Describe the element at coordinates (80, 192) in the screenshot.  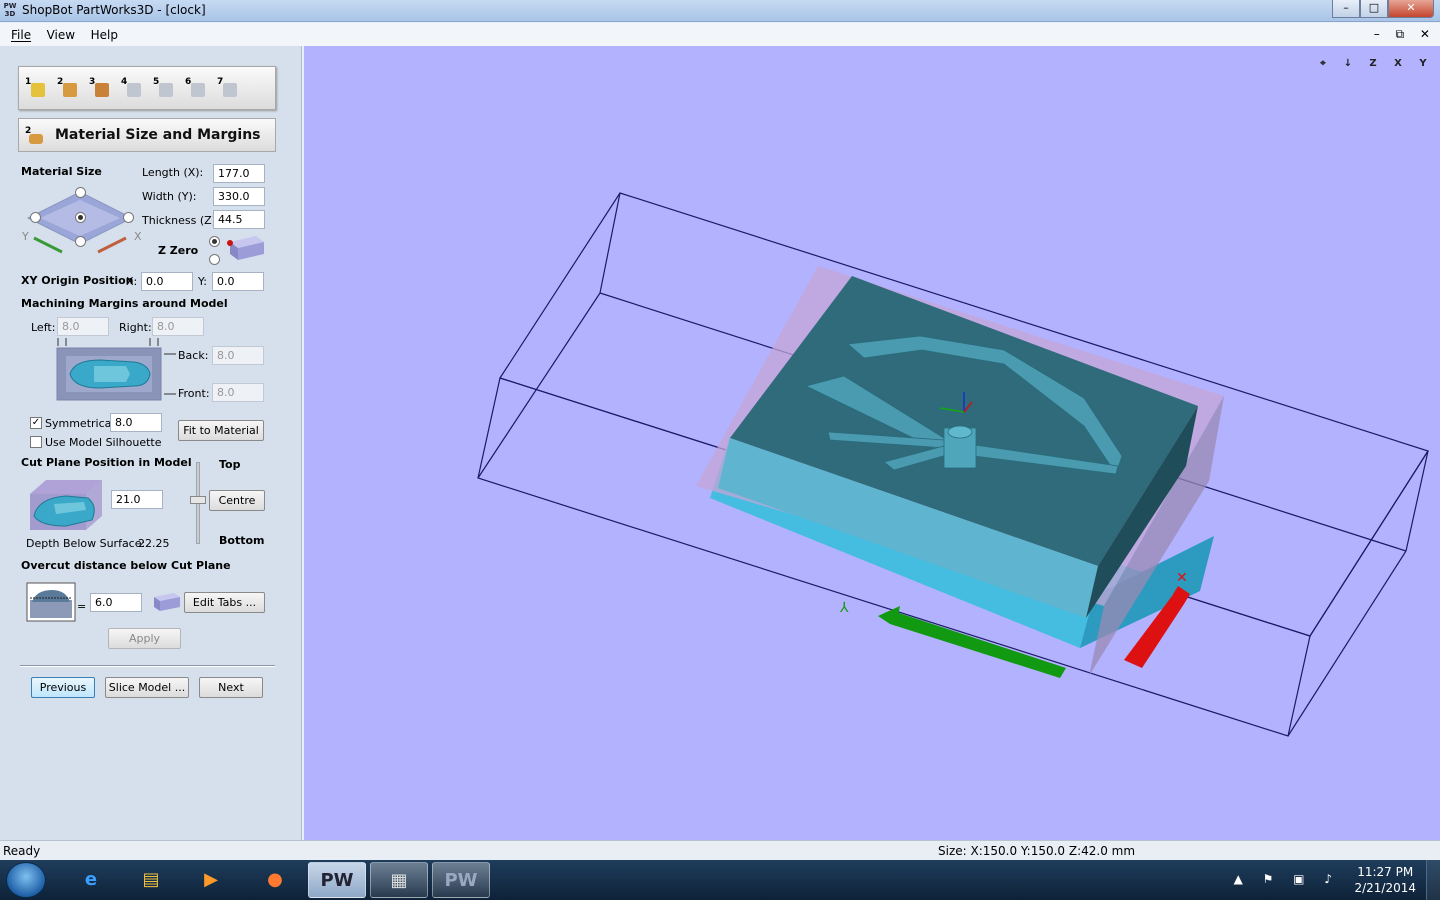
I see `origin-radio-back` at that location.